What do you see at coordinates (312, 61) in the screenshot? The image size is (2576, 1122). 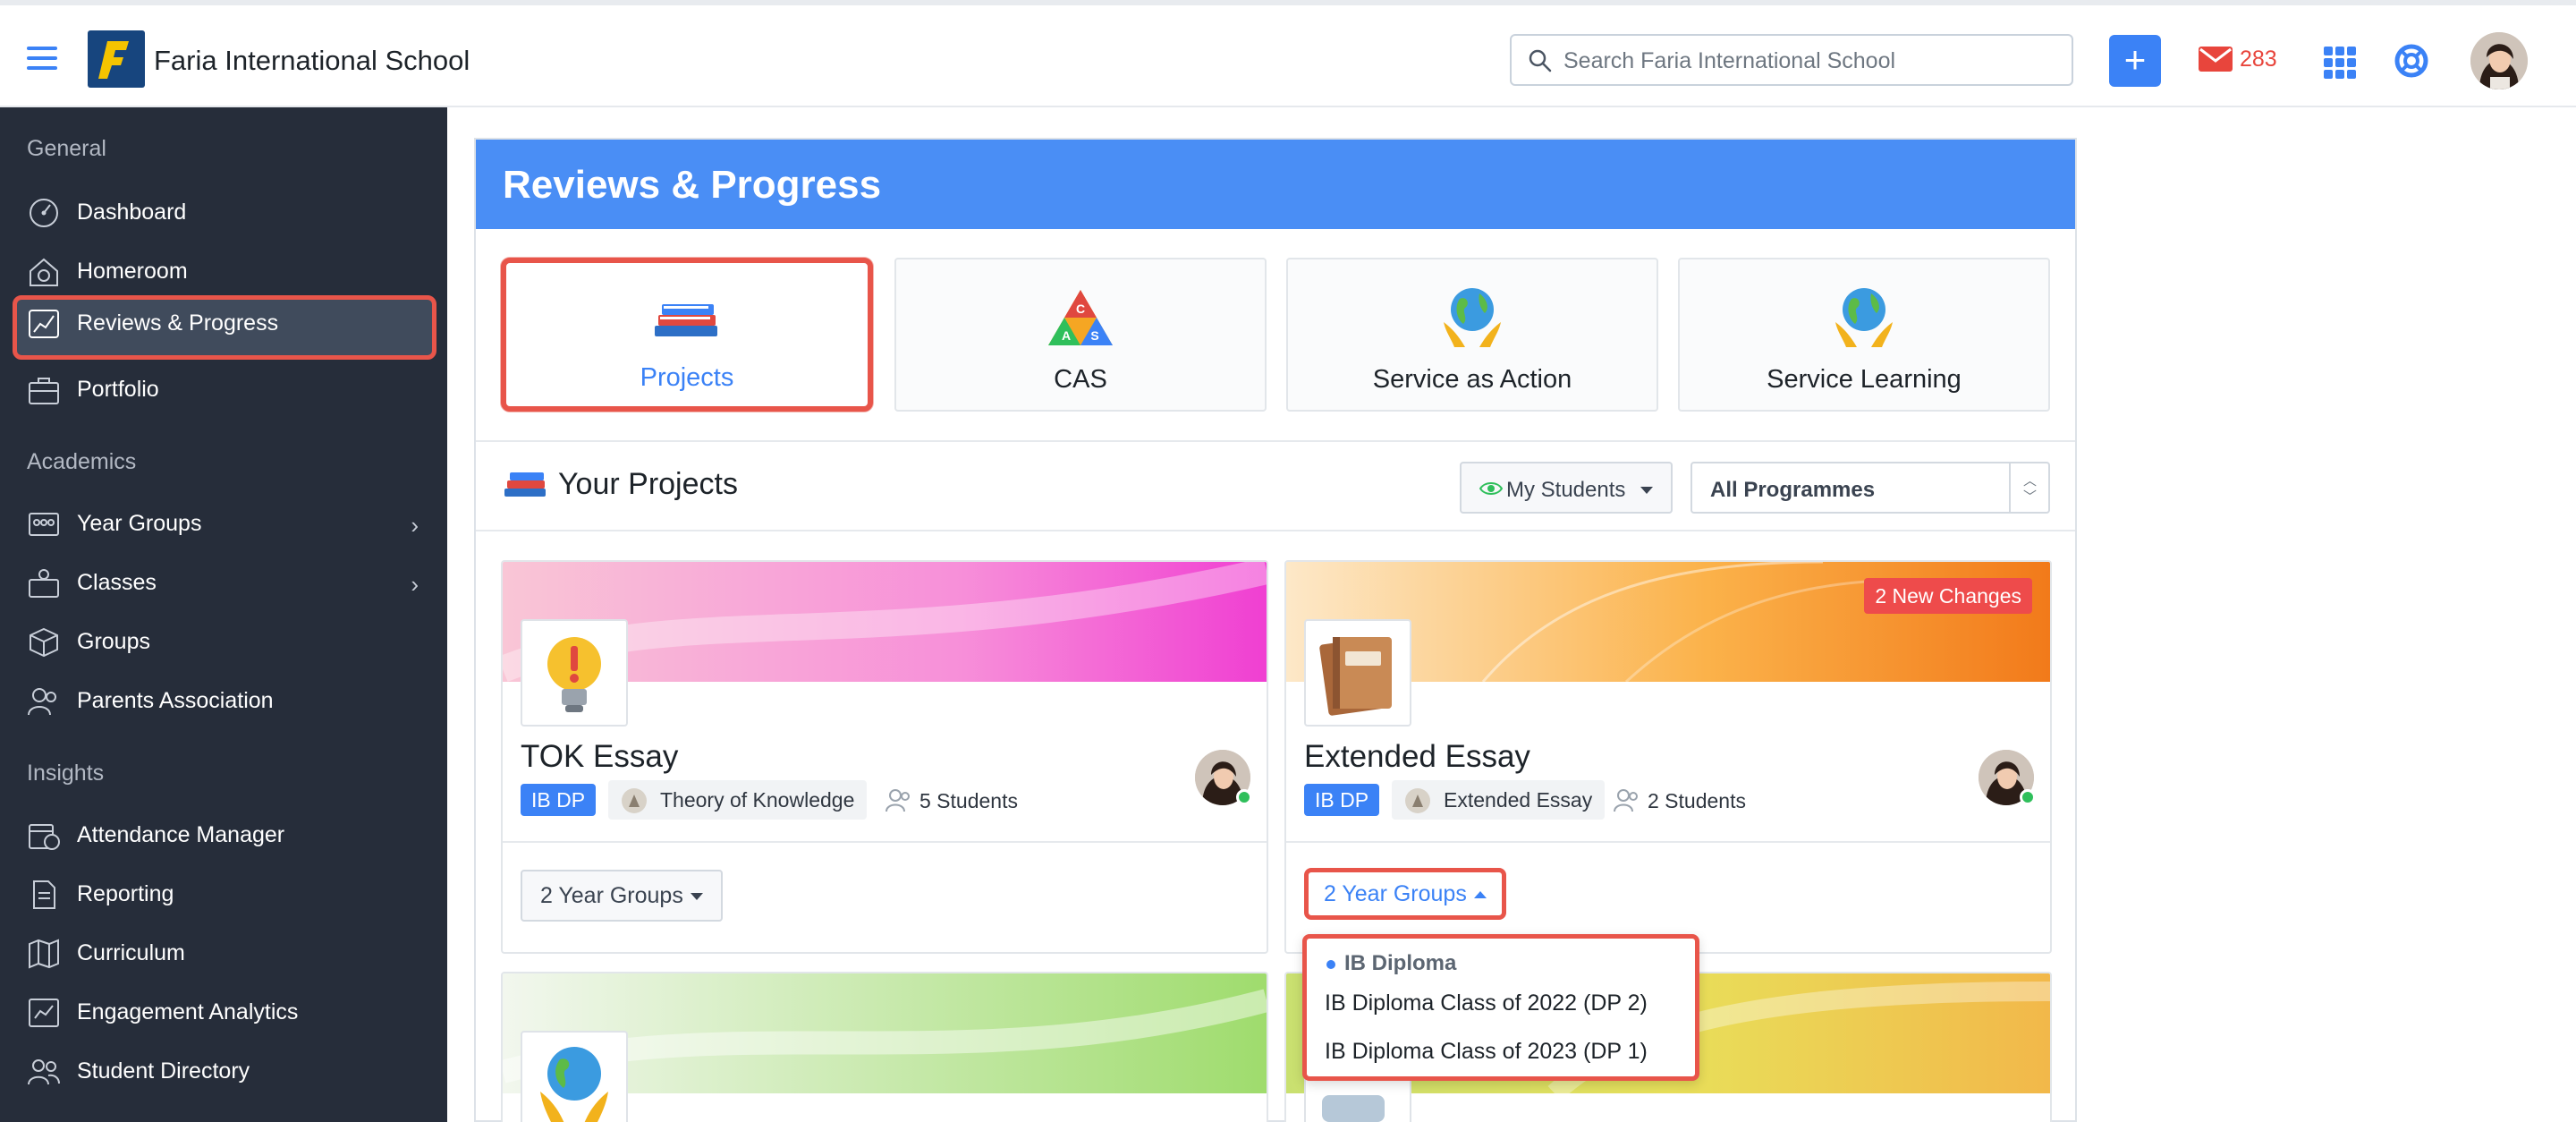 I see `school-name: Faria International School` at bounding box center [312, 61].